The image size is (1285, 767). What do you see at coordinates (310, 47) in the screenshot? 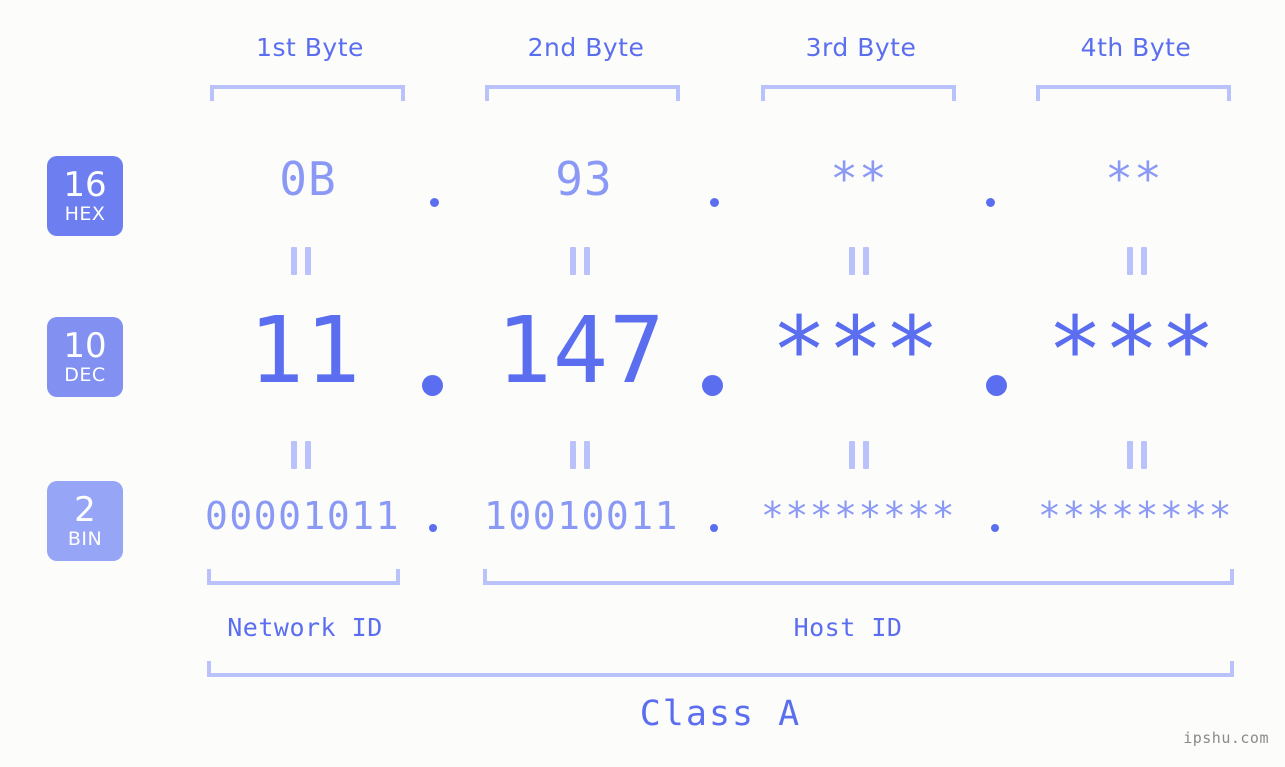
I see `byte-header-1: 1st Byte` at bounding box center [310, 47].